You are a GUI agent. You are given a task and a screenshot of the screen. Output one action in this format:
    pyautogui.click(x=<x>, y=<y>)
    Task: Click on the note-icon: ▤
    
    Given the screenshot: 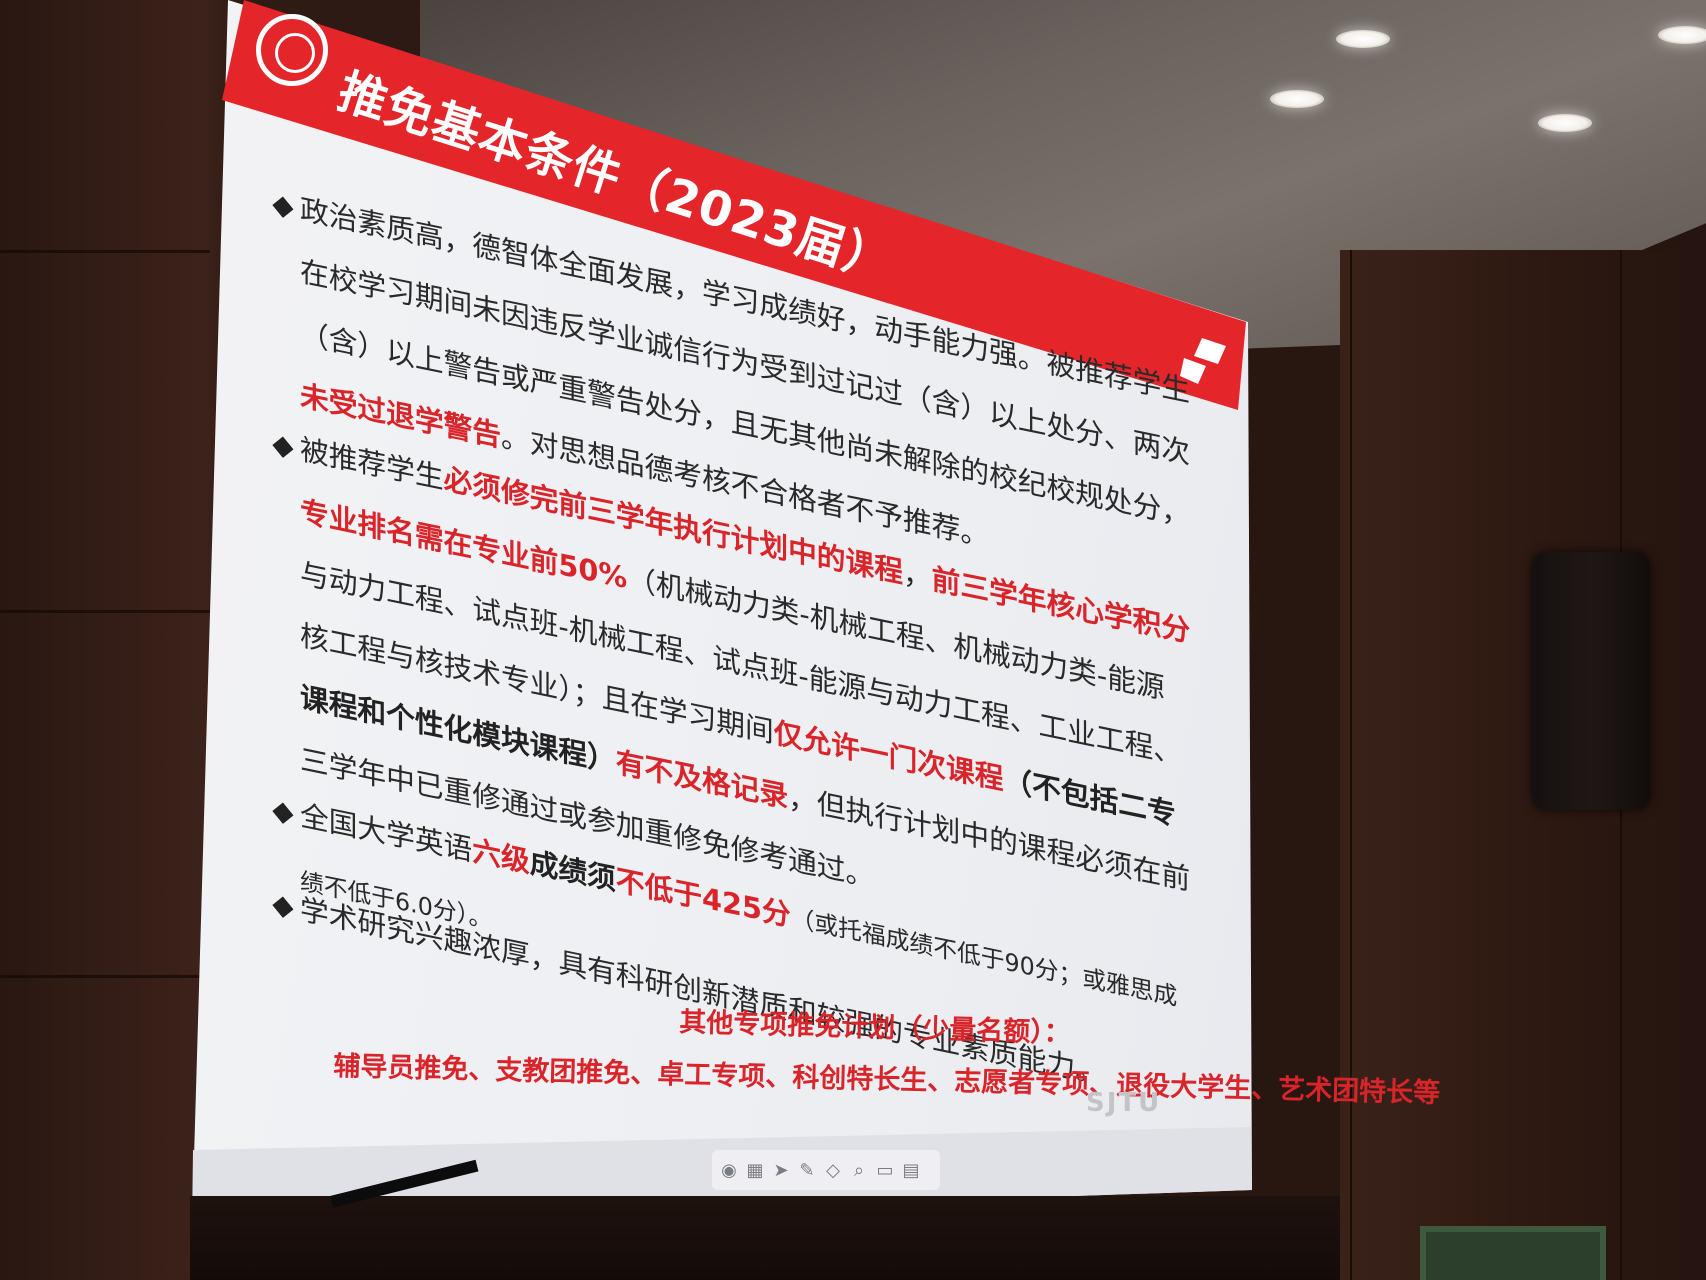 What is the action you would take?
    pyautogui.click(x=911, y=1170)
    